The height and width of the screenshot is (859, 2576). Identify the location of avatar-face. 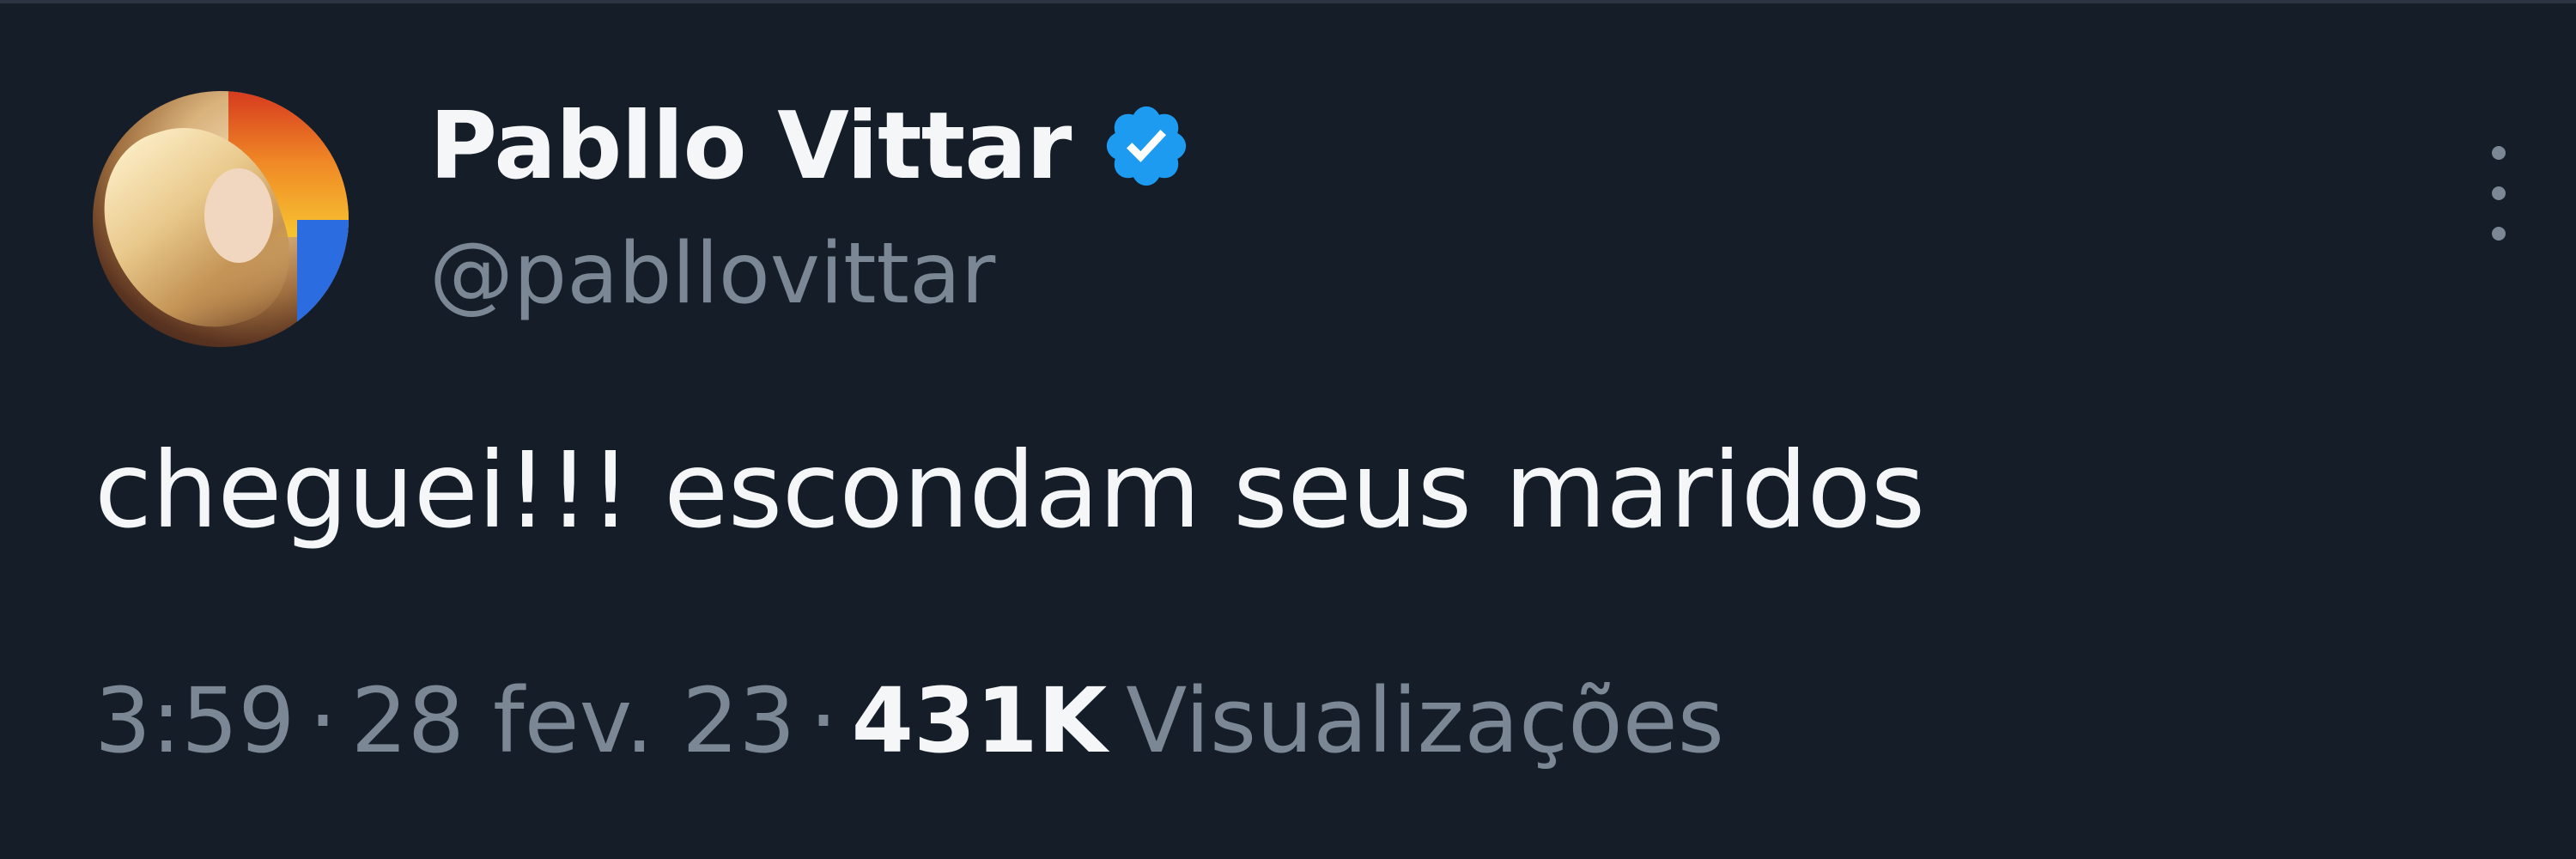
(239, 216).